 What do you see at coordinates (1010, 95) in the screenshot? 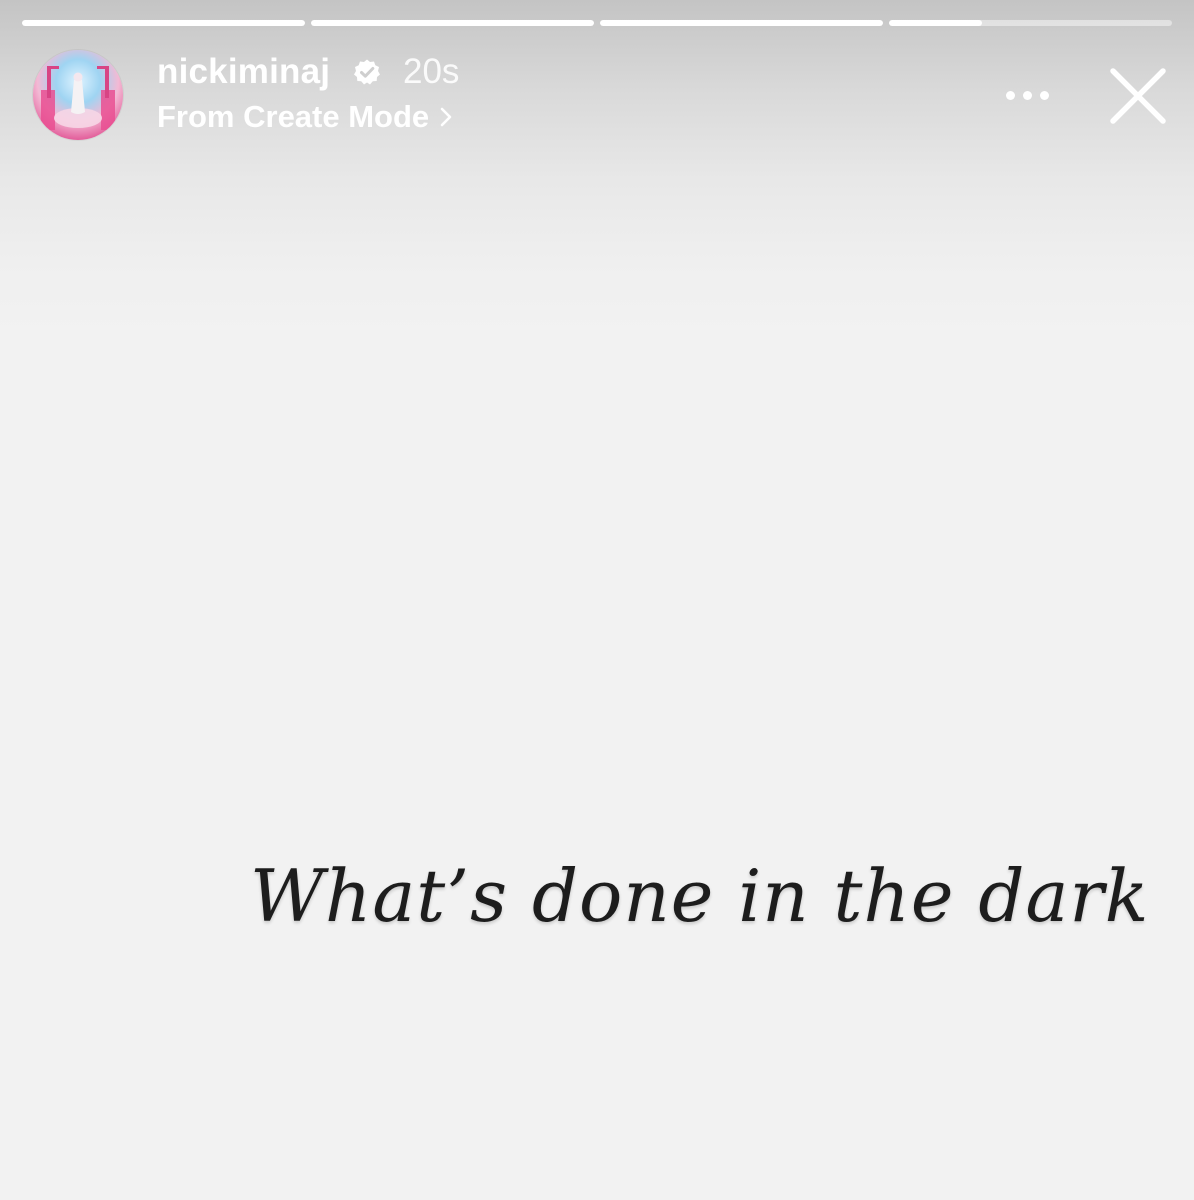
I see `more-icon` at bounding box center [1010, 95].